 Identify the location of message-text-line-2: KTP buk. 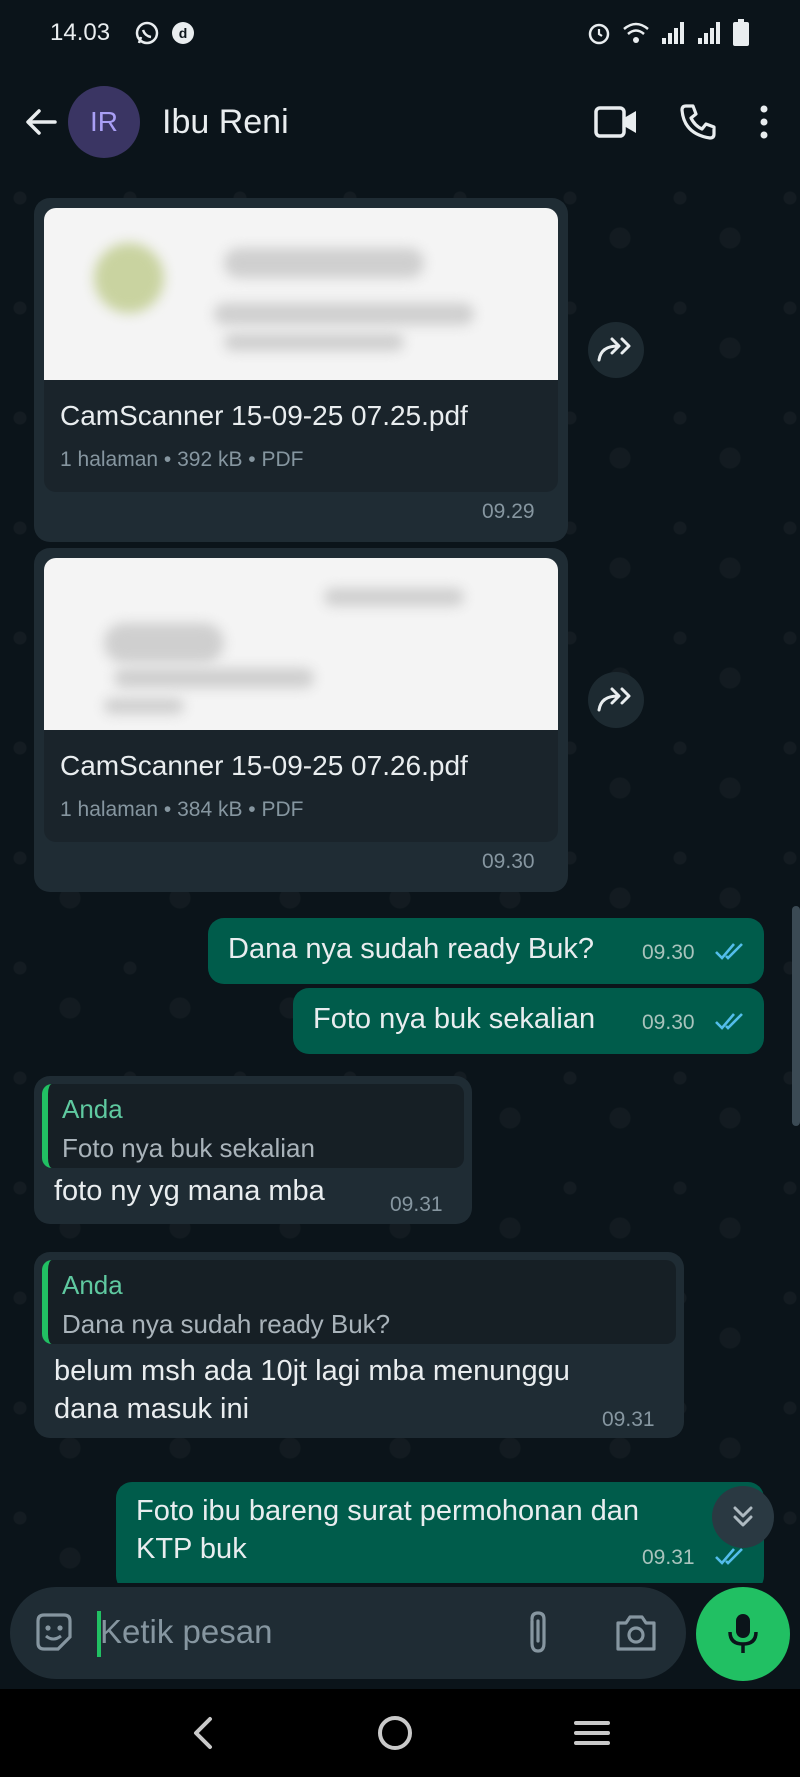
(191, 1549).